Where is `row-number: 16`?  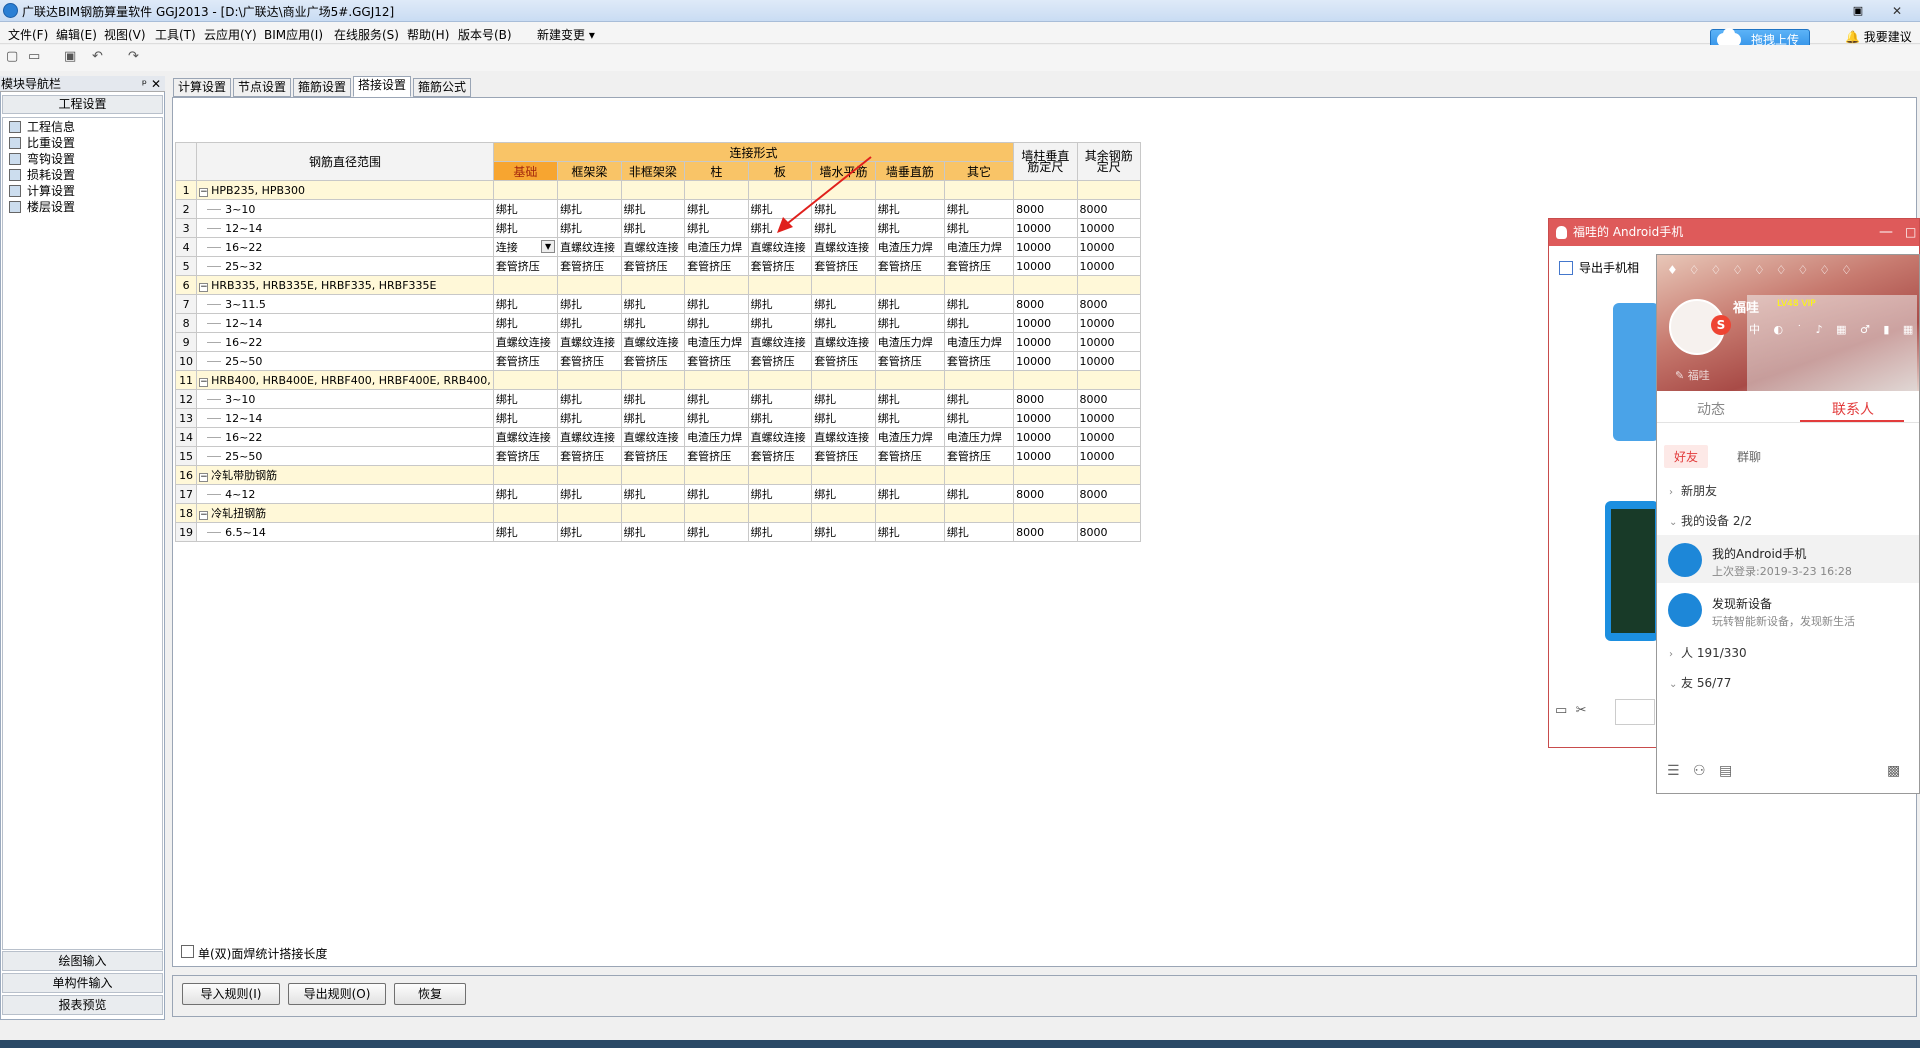
row-number: 16 is located at coordinates (186, 475).